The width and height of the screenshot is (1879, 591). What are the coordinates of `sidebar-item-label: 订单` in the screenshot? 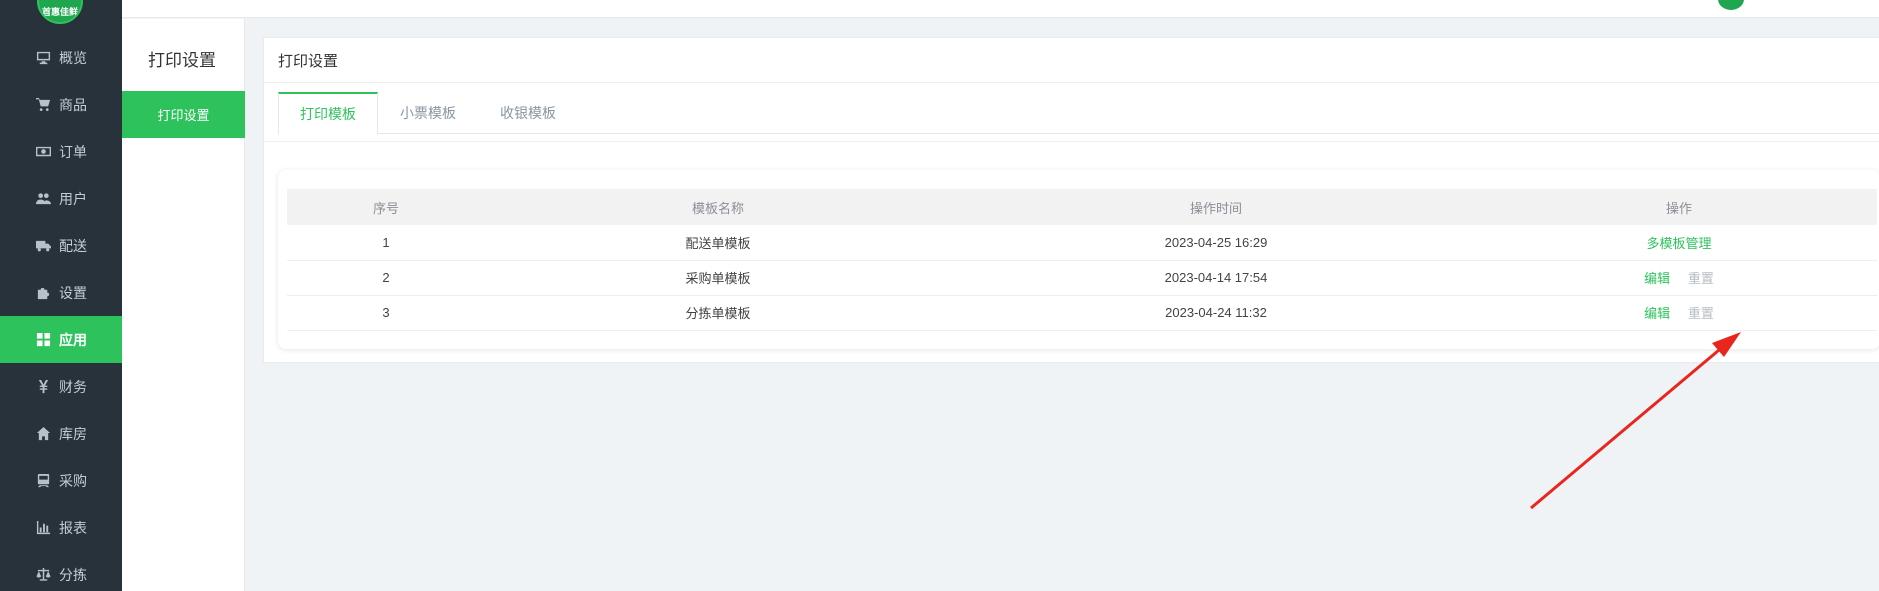 It's located at (73, 151).